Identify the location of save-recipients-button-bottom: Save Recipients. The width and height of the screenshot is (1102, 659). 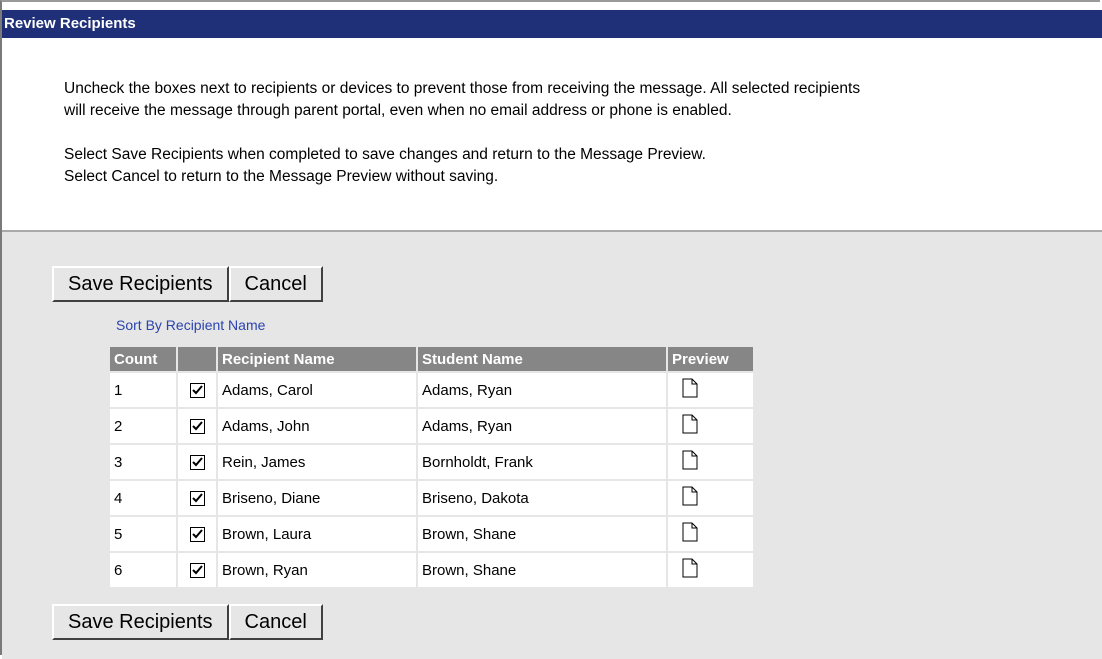
(140, 622).